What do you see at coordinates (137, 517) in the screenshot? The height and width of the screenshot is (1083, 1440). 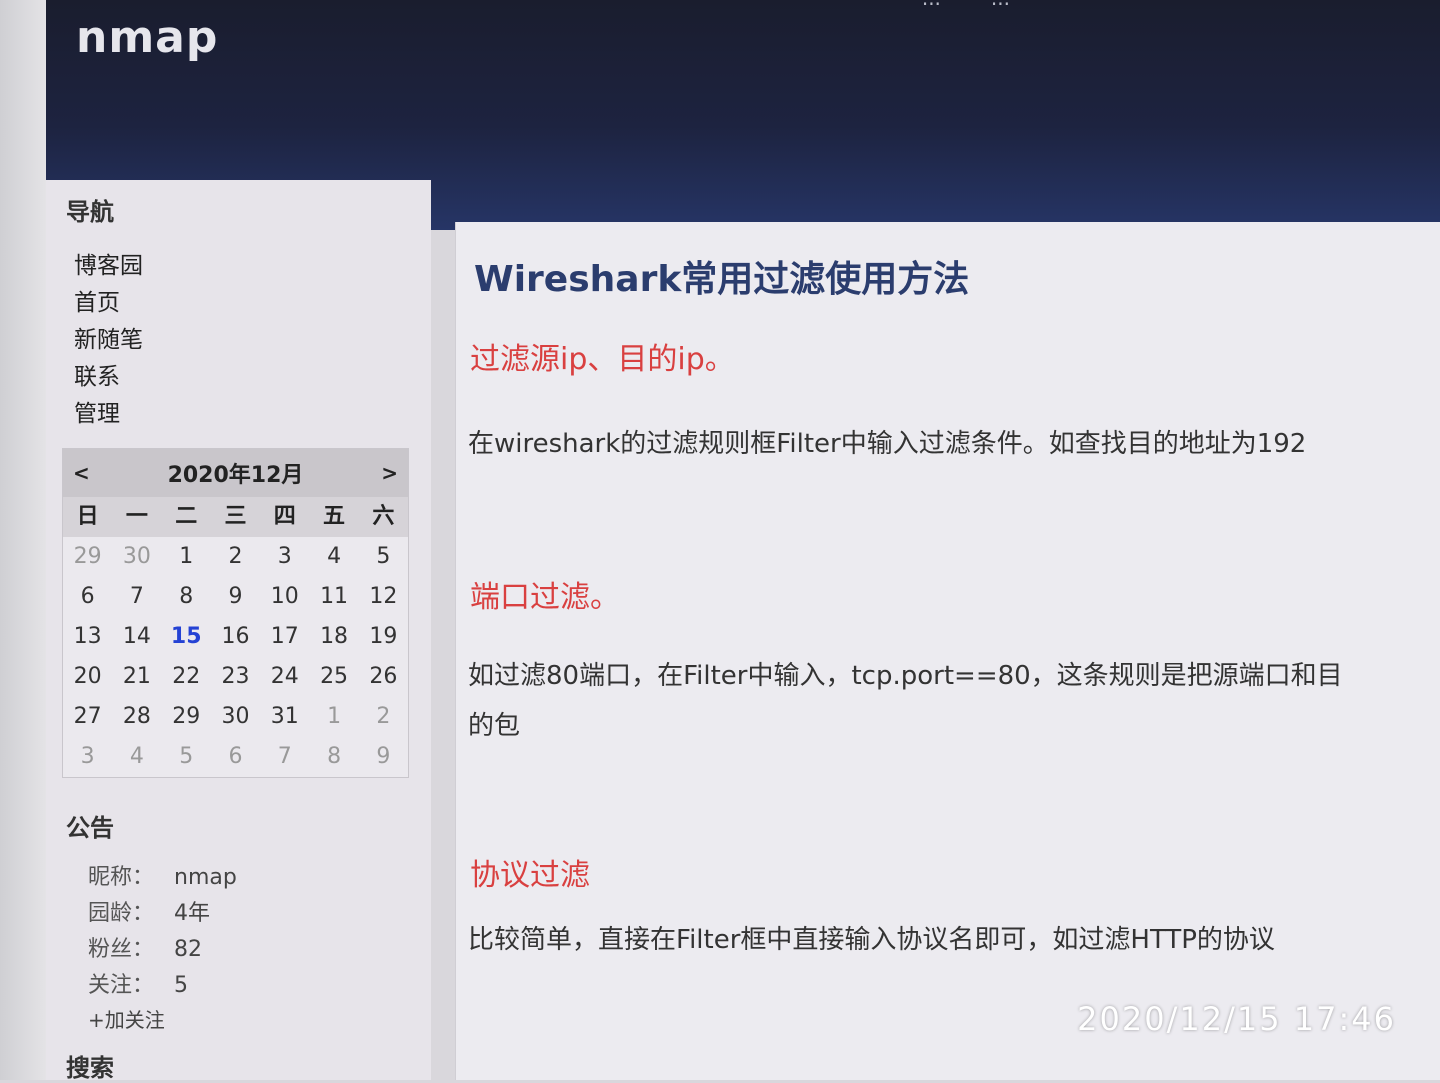 I see `weekday-header: 一` at bounding box center [137, 517].